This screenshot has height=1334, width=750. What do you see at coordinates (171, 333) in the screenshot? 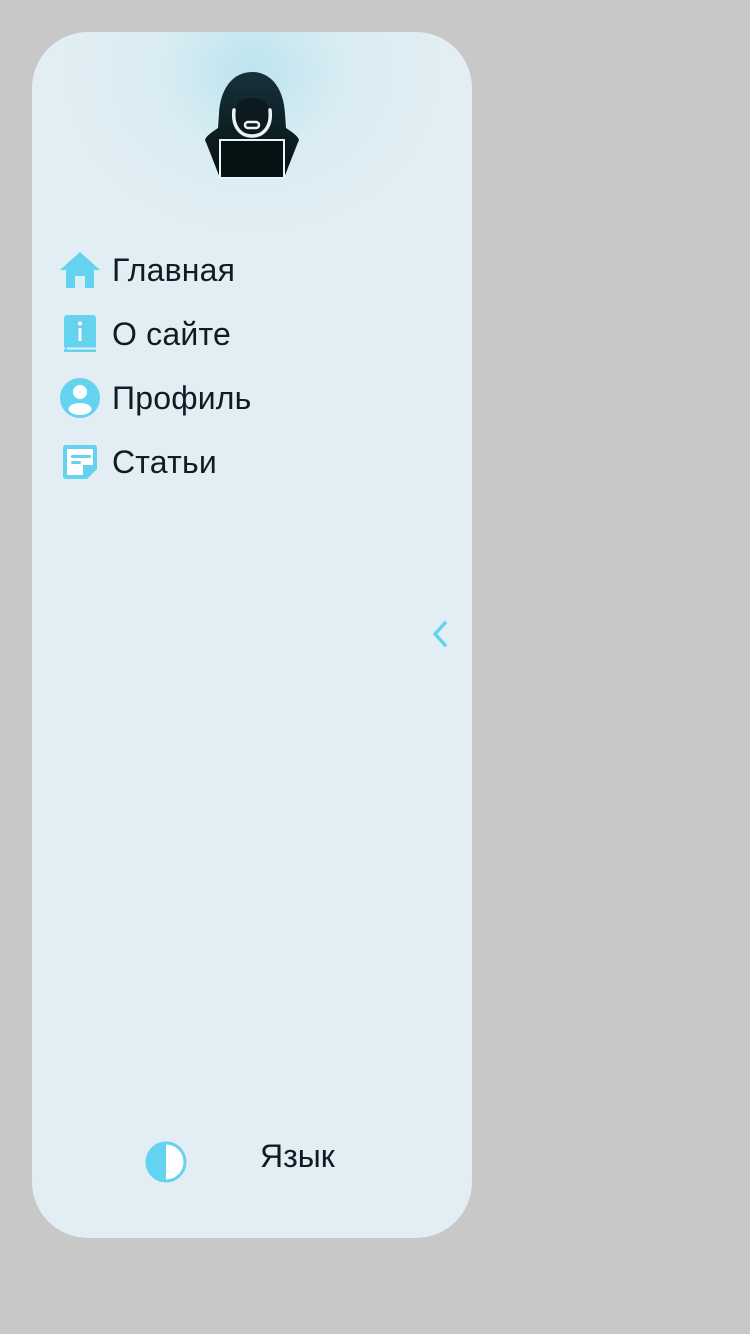
I see `sidebar-item-label: О сайте` at bounding box center [171, 333].